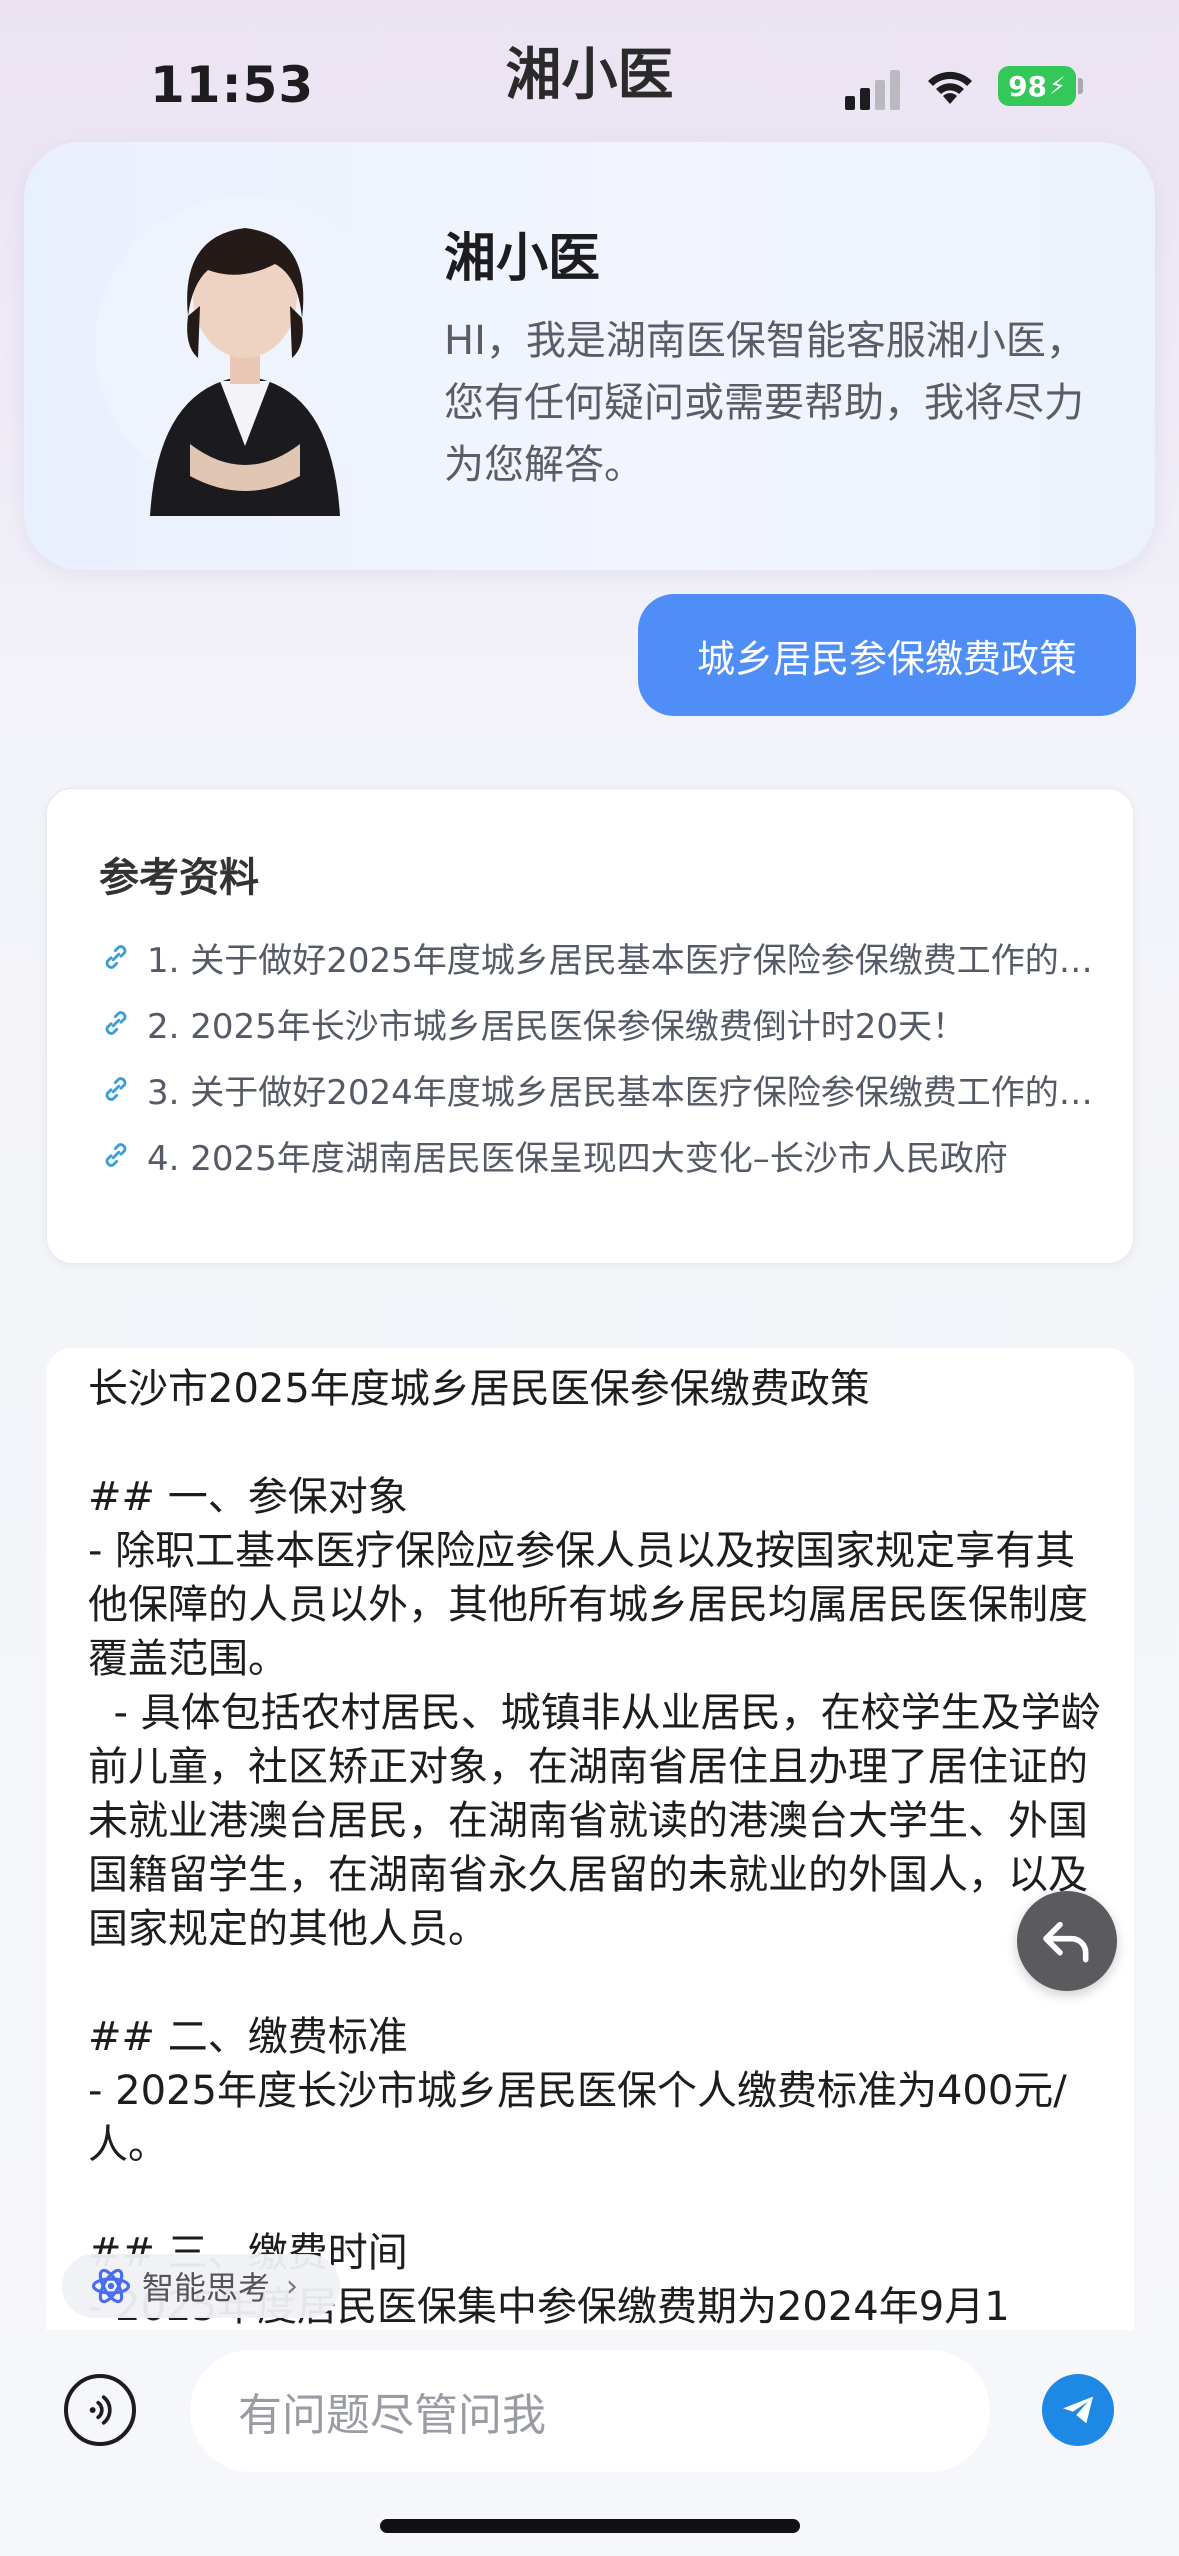 The width and height of the screenshot is (1179, 2556). Describe the element at coordinates (950, 87) in the screenshot. I see `wifi-icon` at that location.